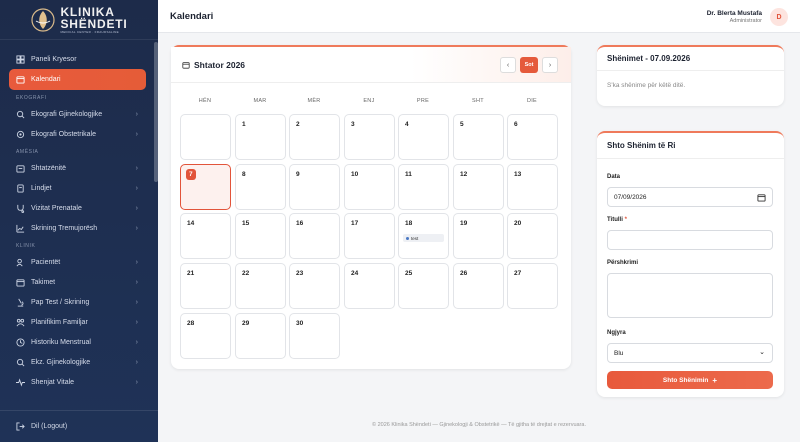 Image resolution: width=800 pixels, height=442 pixels. What do you see at coordinates (246, 323) in the screenshot?
I see `day-number: 29` at bounding box center [246, 323].